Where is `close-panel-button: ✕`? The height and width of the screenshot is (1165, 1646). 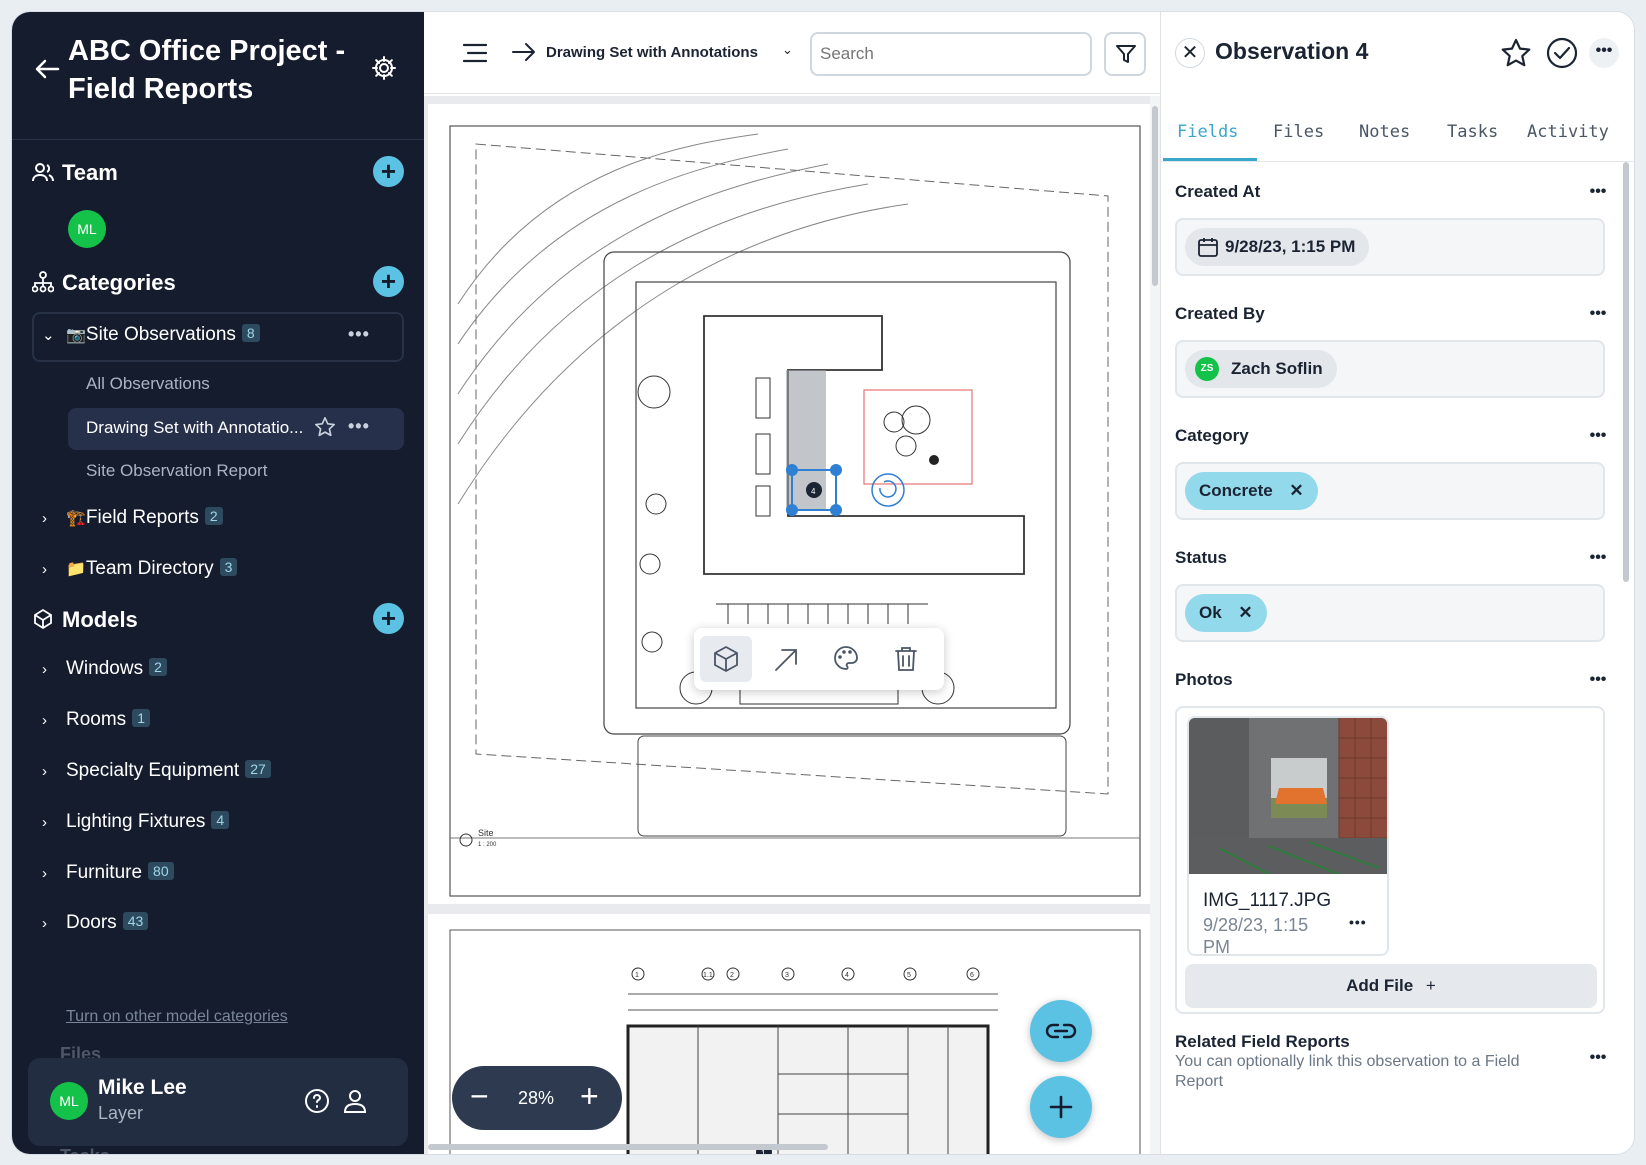 close-panel-button: ✕ is located at coordinates (1190, 53).